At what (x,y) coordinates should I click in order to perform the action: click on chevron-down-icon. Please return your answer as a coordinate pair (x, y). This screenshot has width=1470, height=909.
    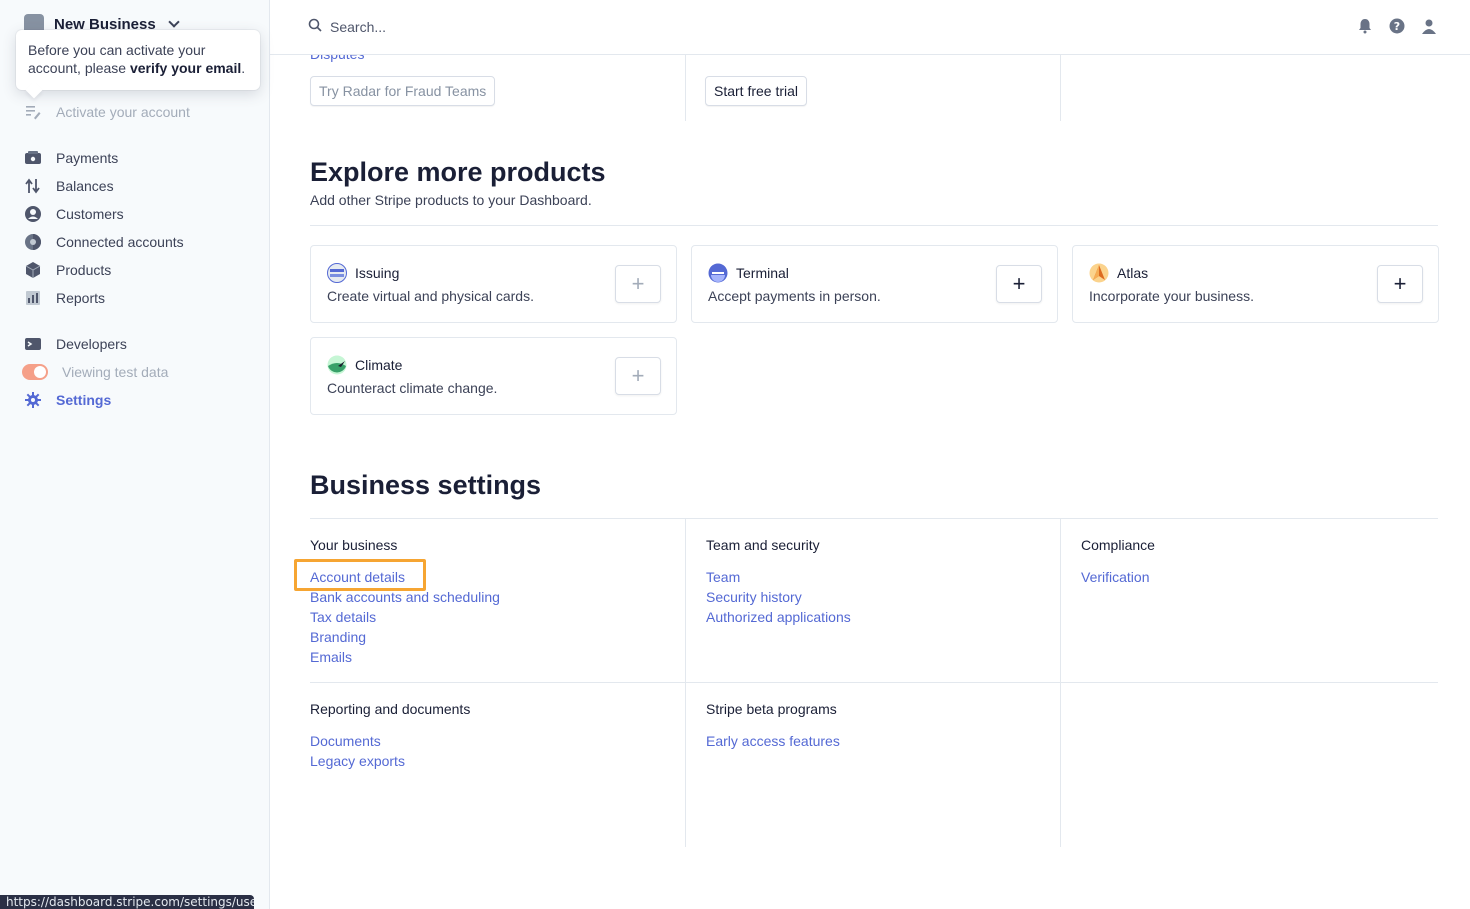
    Looking at the image, I should click on (174, 22).